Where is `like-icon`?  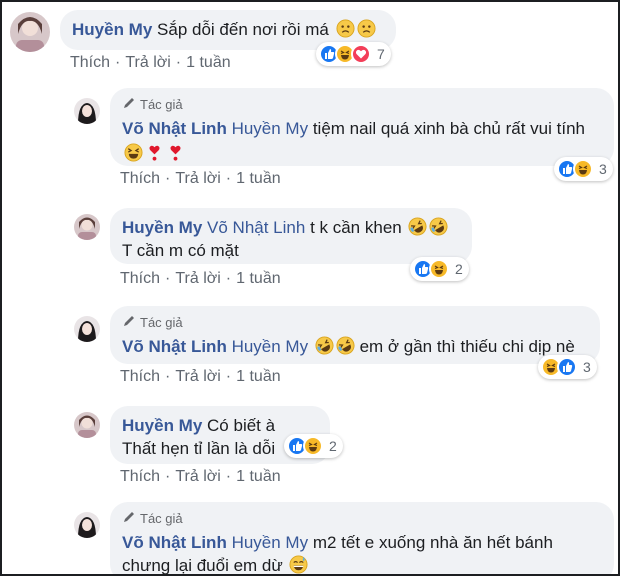
like-icon is located at coordinates (567, 367).